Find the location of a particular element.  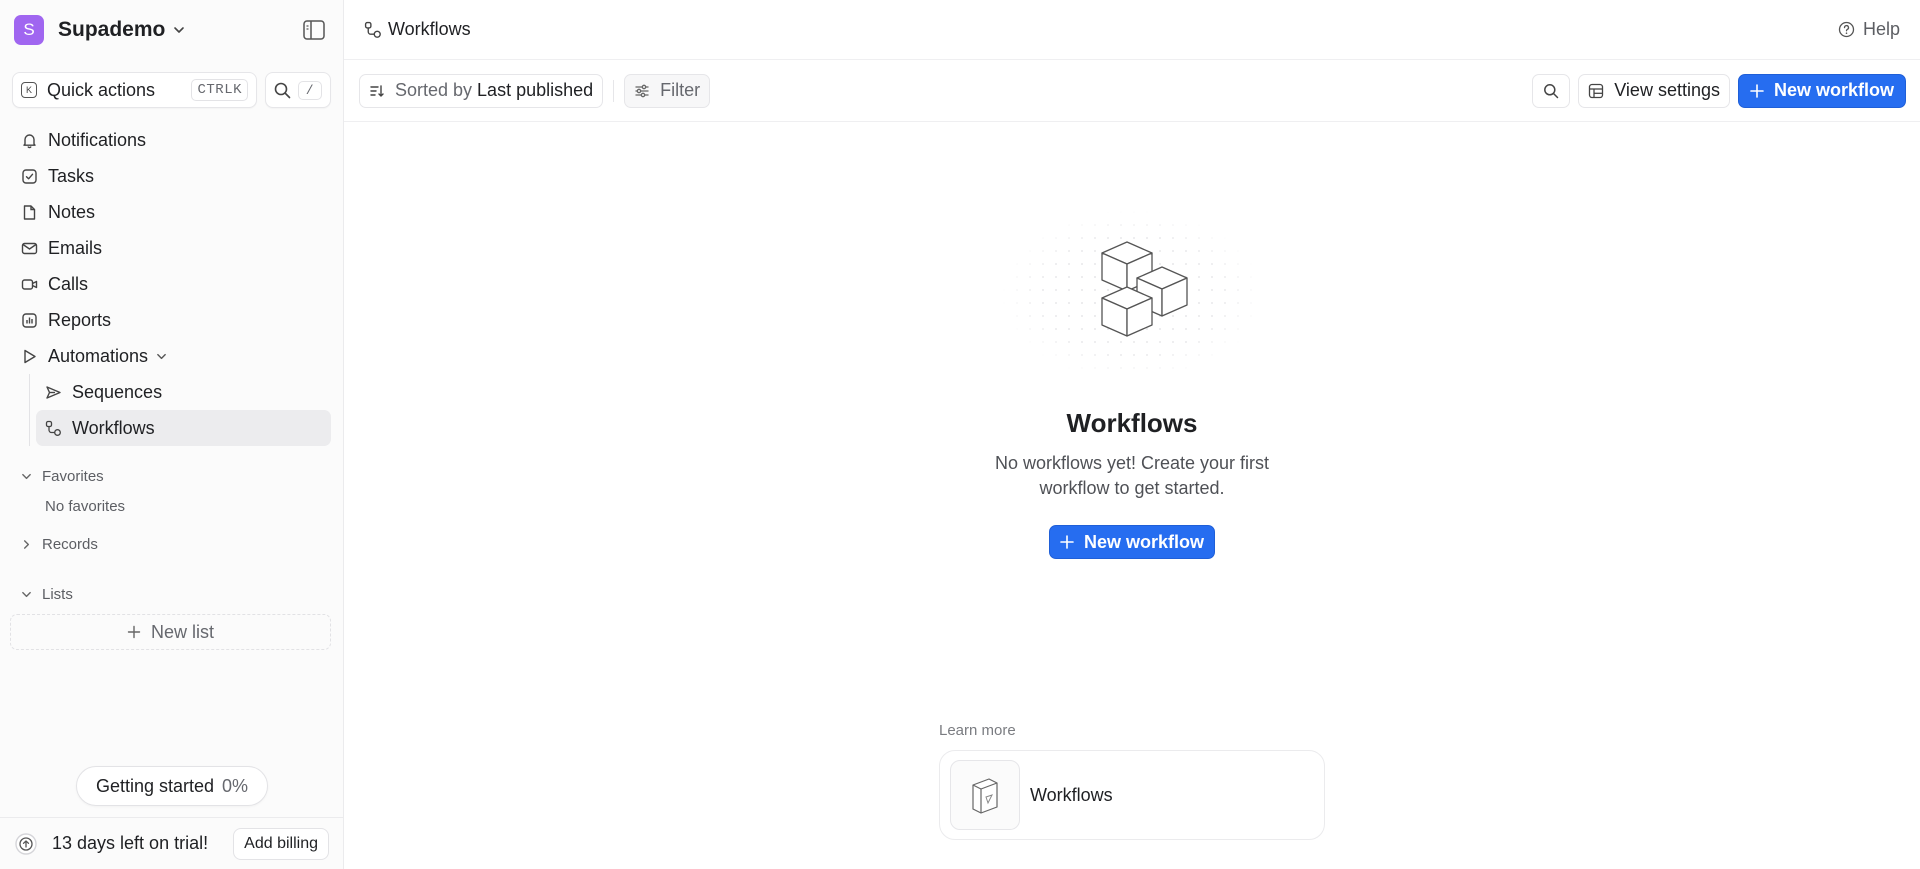

getting-started-label: Getting started is located at coordinates (155, 785).